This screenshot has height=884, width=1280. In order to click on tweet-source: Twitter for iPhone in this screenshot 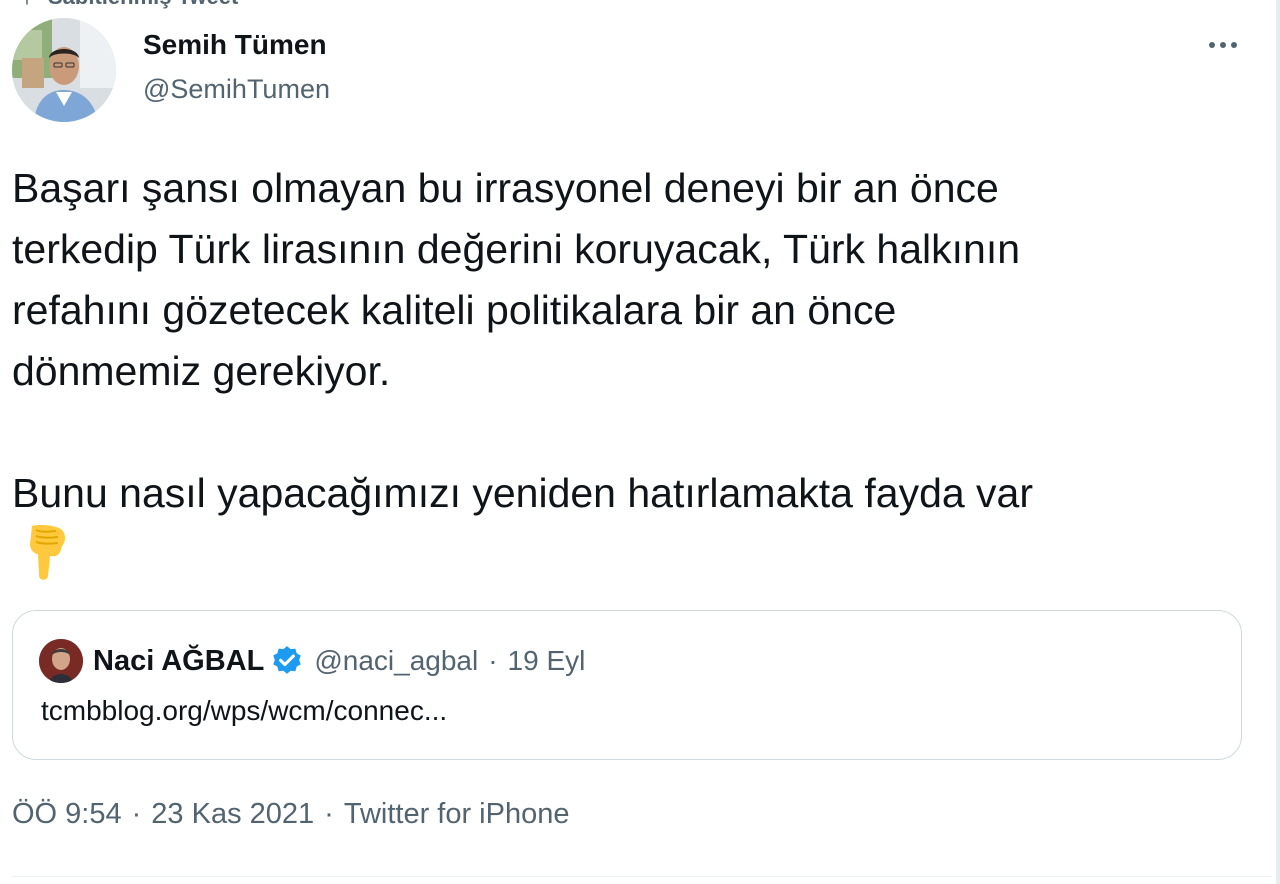, I will do `click(457, 814)`.